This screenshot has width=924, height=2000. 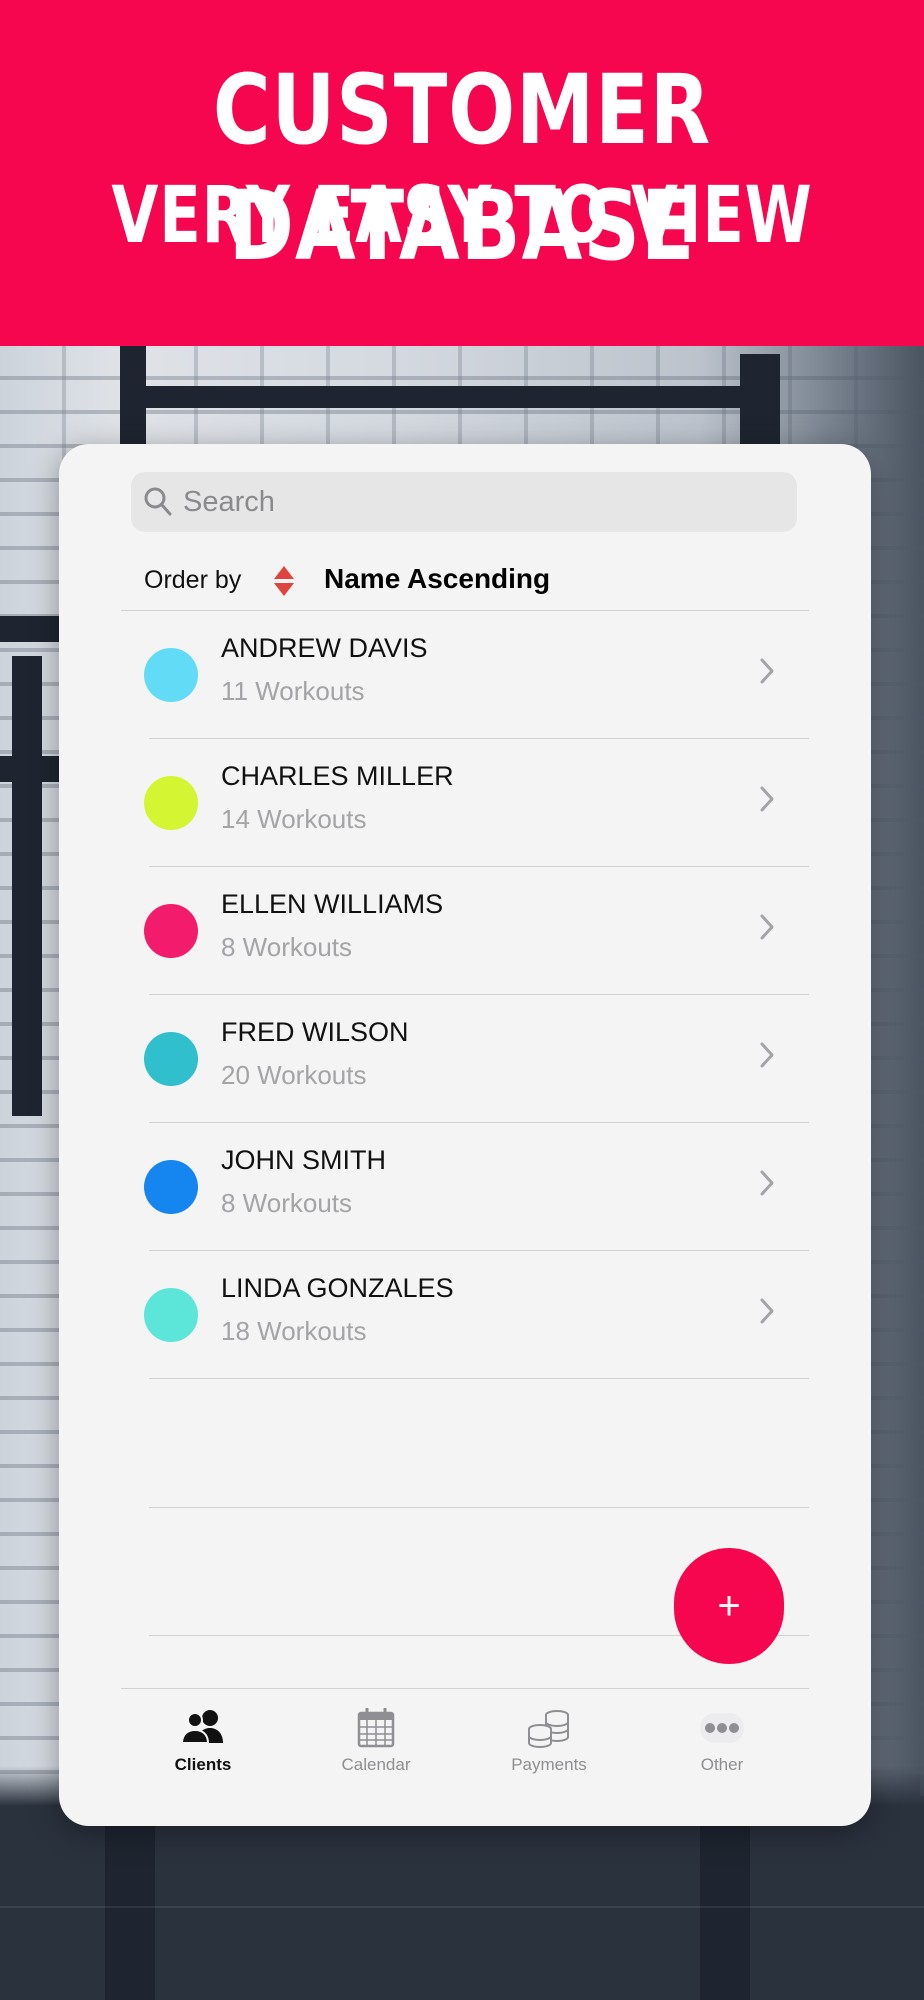 What do you see at coordinates (337, 776) in the screenshot?
I see `client-name: CHARLES MILLER` at bounding box center [337, 776].